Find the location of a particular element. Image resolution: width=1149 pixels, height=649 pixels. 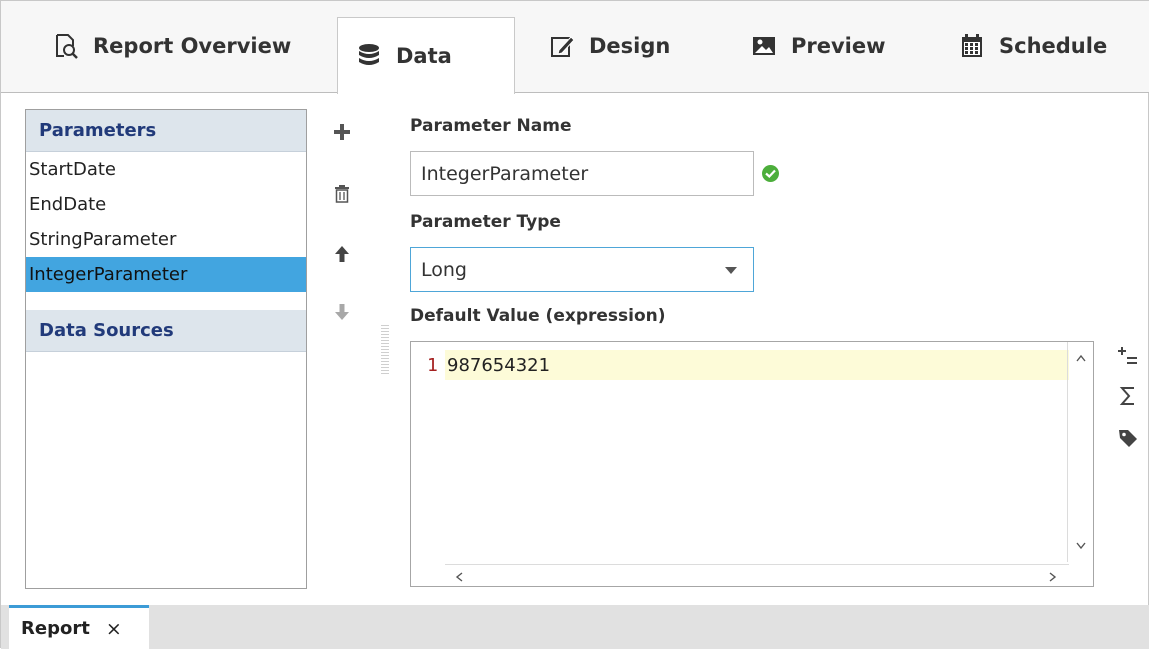

design-edit-icon is located at coordinates (562, 46).